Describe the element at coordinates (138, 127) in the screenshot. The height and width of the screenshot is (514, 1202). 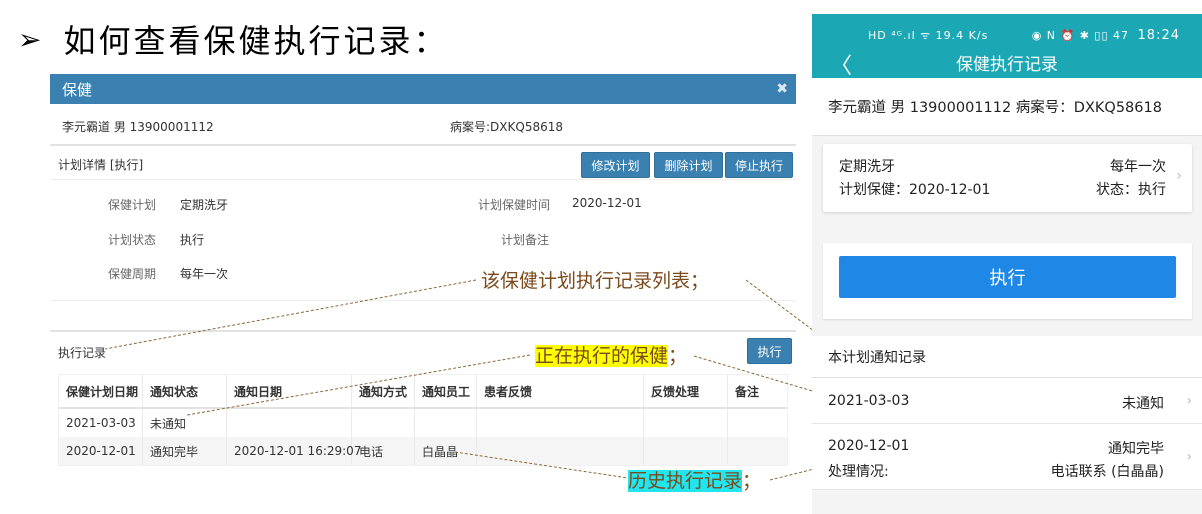
I see `patient-info: 李元霸道 男 13900001112` at that location.